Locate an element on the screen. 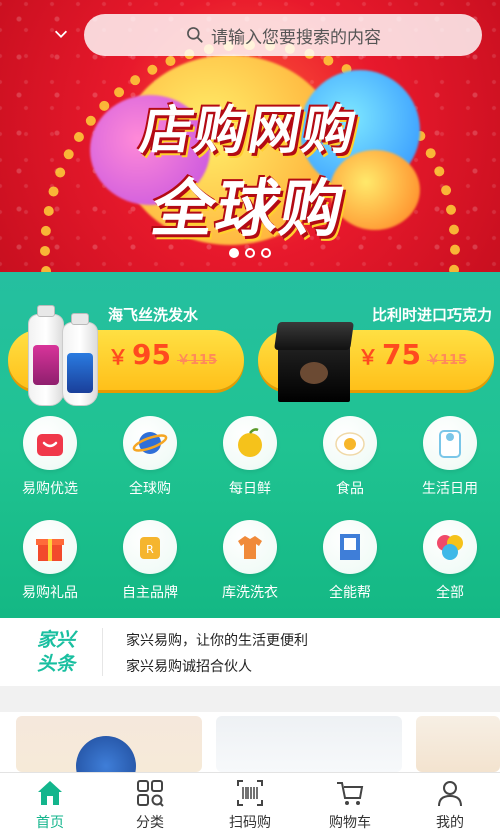 This screenshot has width=500, height=833. tab-home: 首页 is located at coordinates (50, 803).